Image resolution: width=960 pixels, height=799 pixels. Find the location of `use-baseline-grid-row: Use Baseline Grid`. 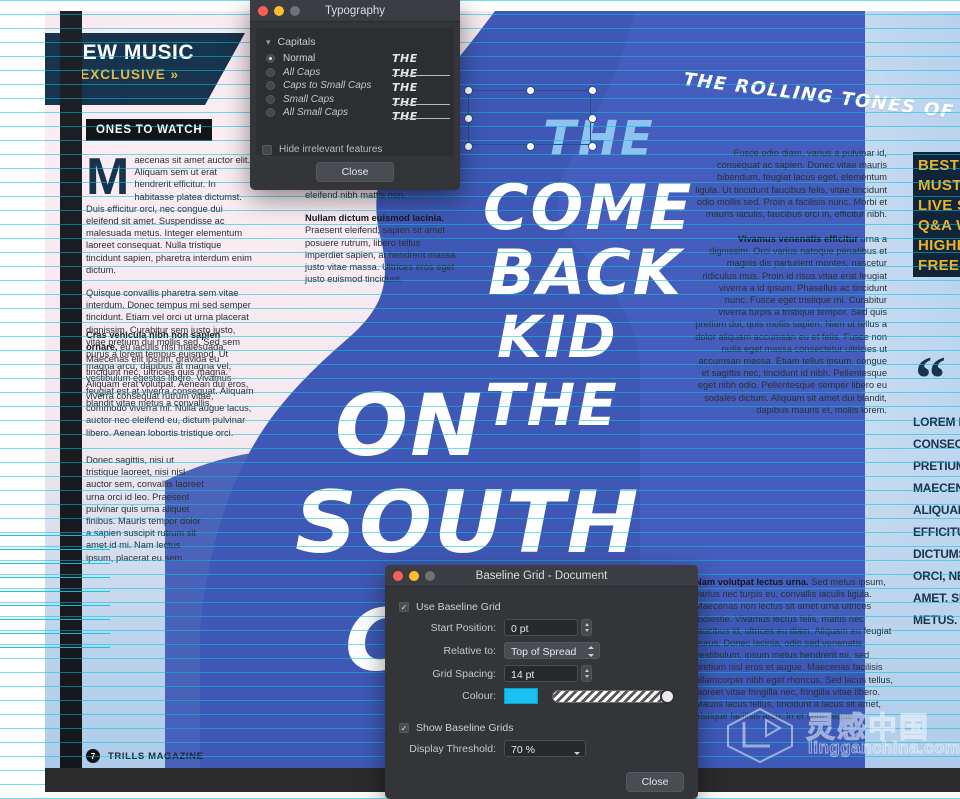

use-baseline-grid-row: Use Baseline Grid is located at coordinates (541, 607).